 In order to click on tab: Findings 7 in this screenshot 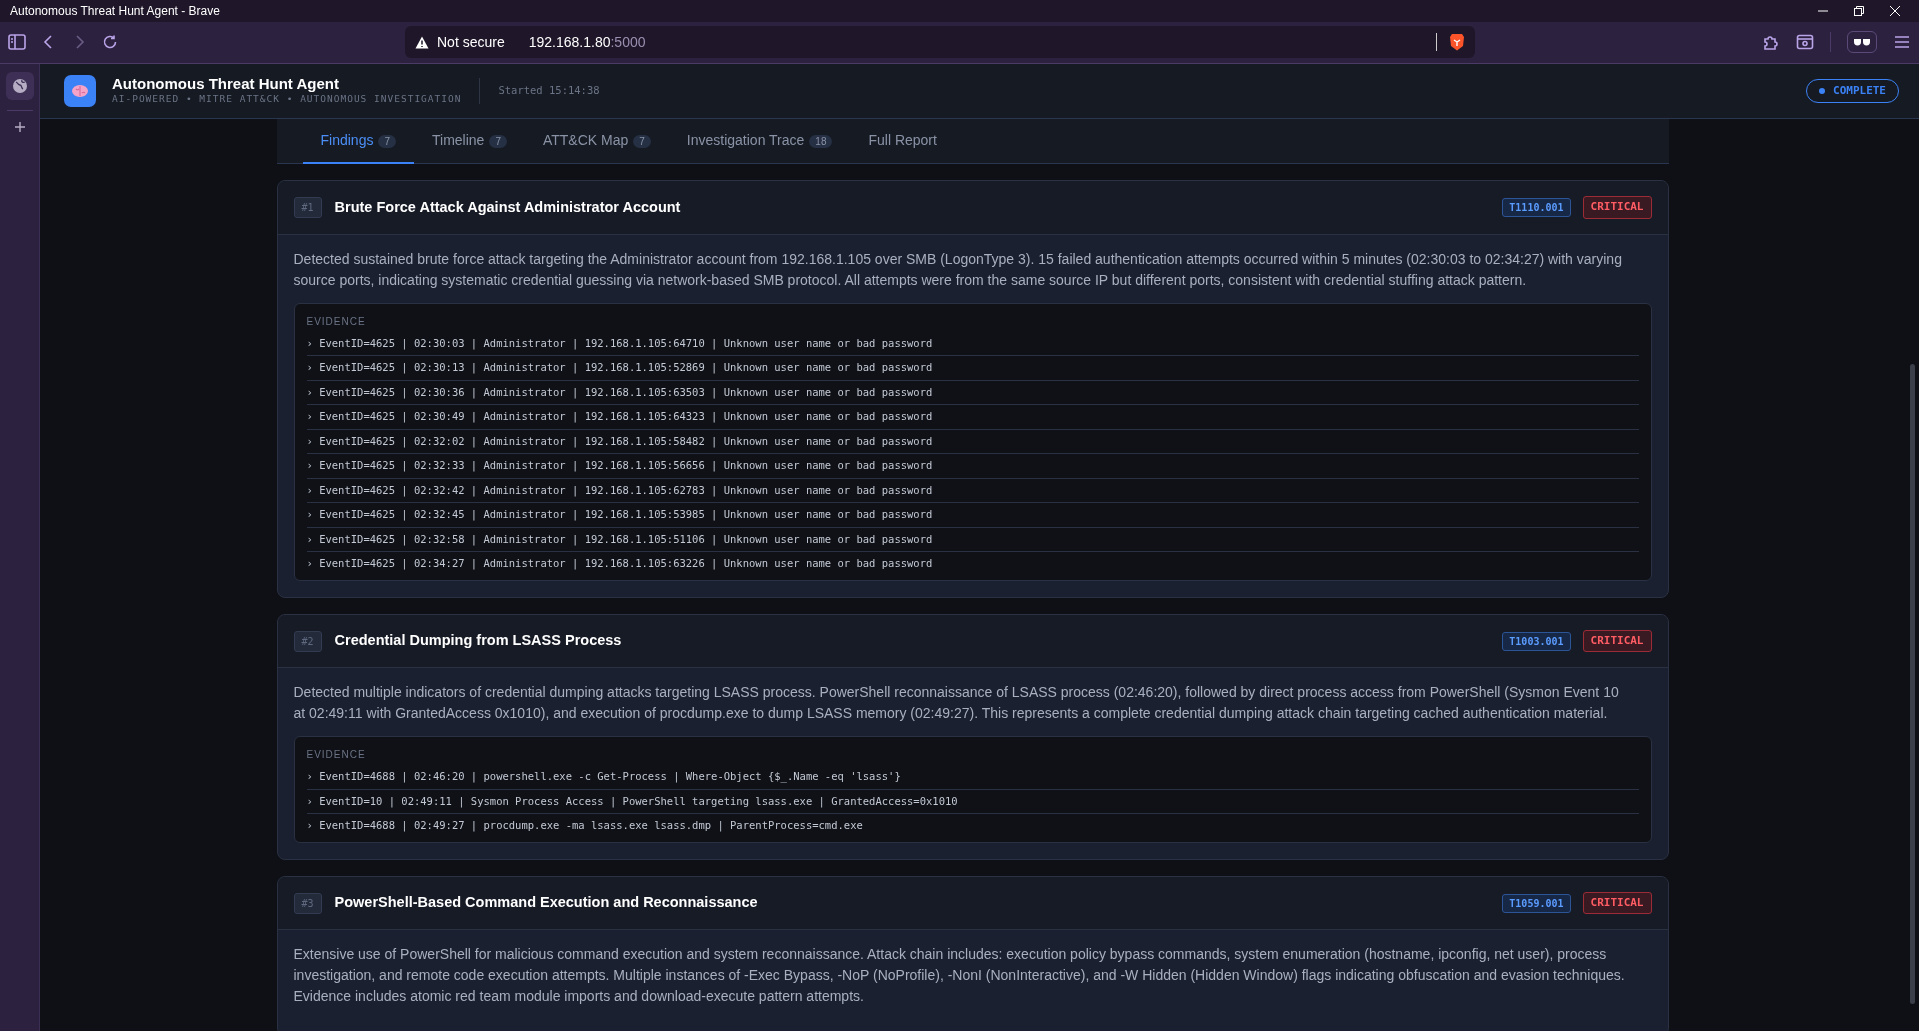, I will do `click(358, 142)`.